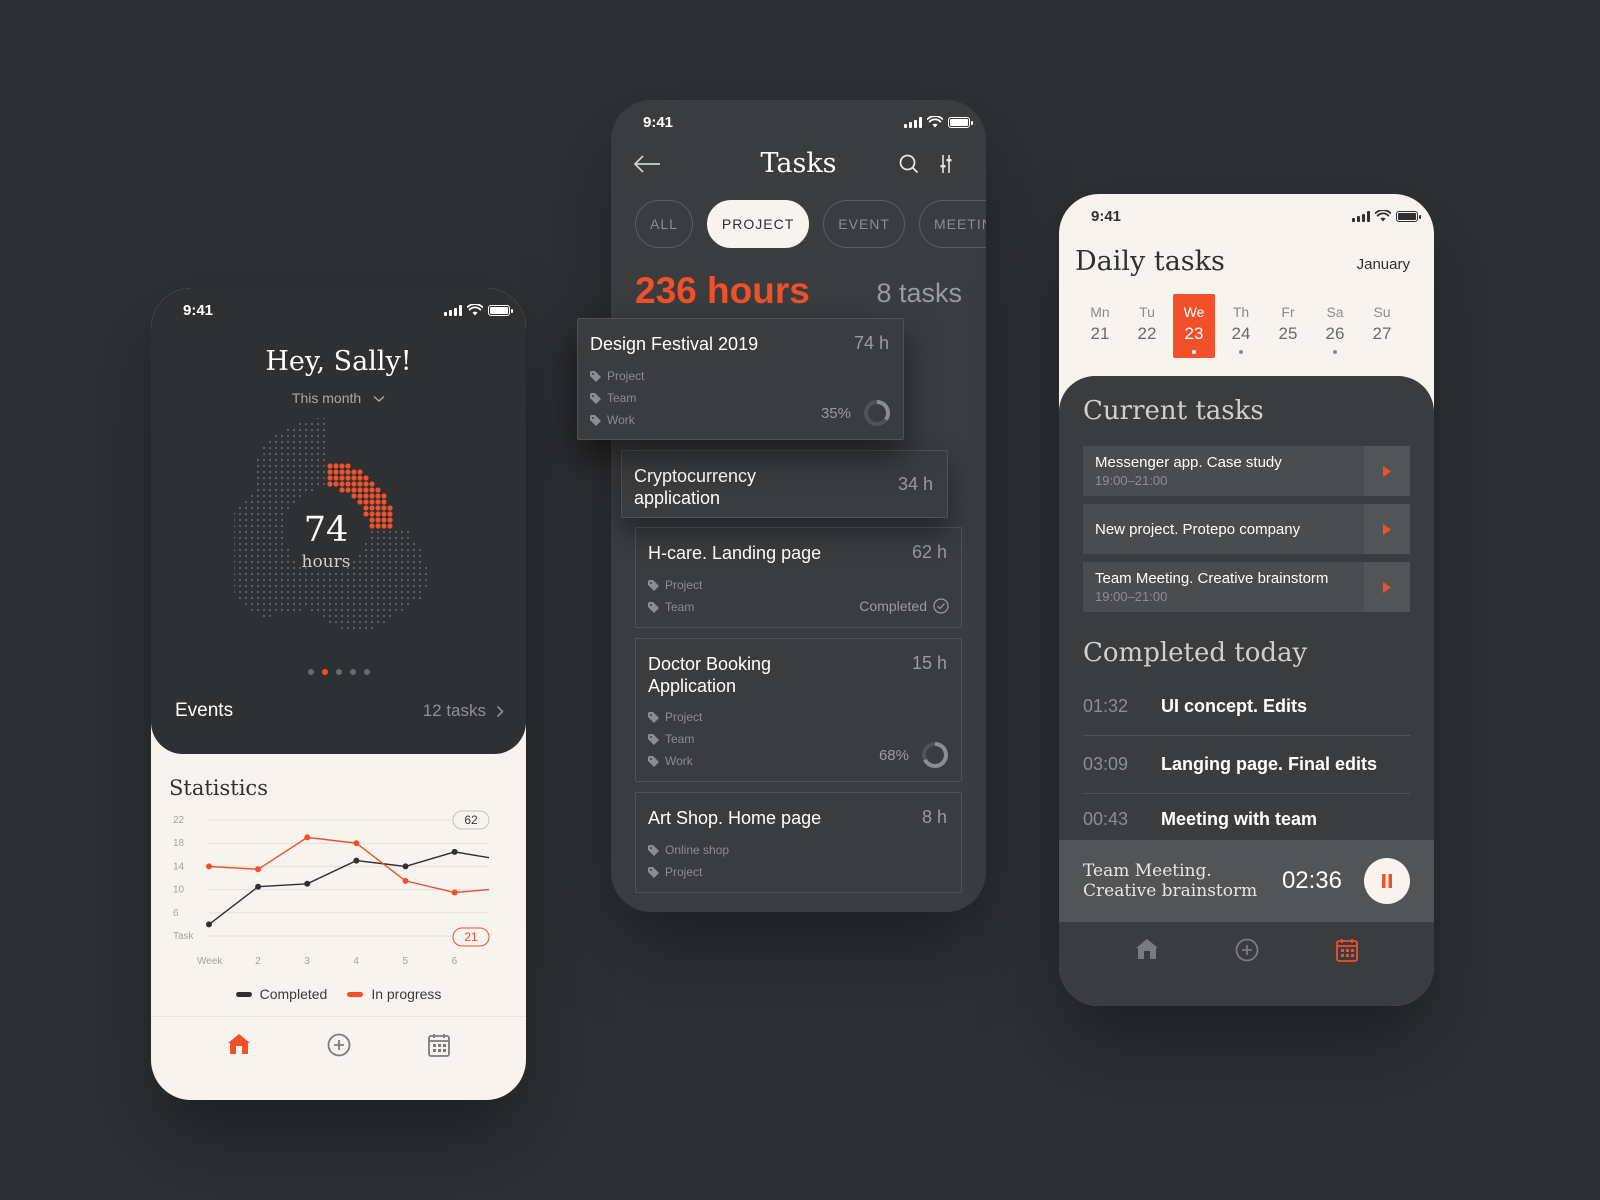 Image resolution: width=1600 pixels, height=1200 pixels. I want to click on chip-all: ALL, so click(664, 224).